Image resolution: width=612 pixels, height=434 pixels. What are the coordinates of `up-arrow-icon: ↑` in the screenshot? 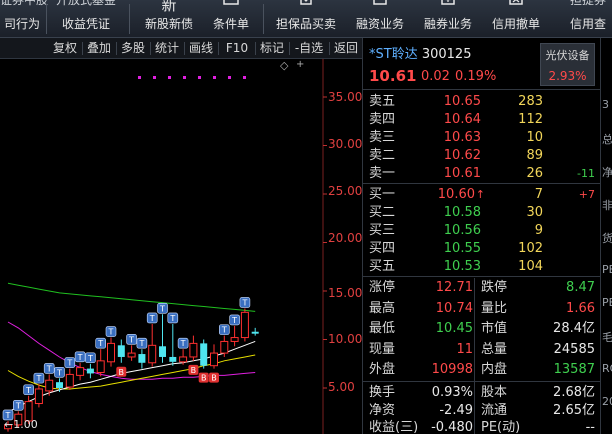 It's located at (480, 194).